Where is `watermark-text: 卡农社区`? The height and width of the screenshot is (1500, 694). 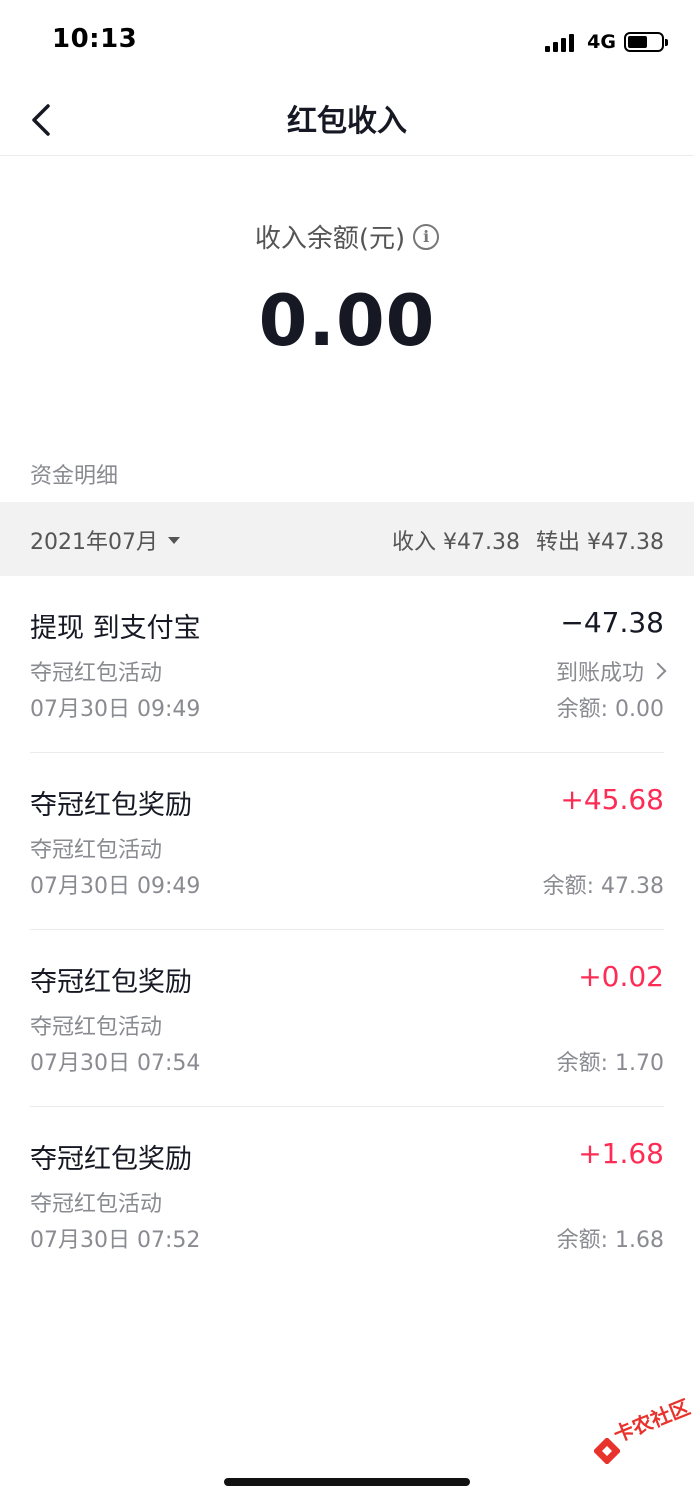
watermark-text: 卡农社区 is located at coordinates (652, 1421).